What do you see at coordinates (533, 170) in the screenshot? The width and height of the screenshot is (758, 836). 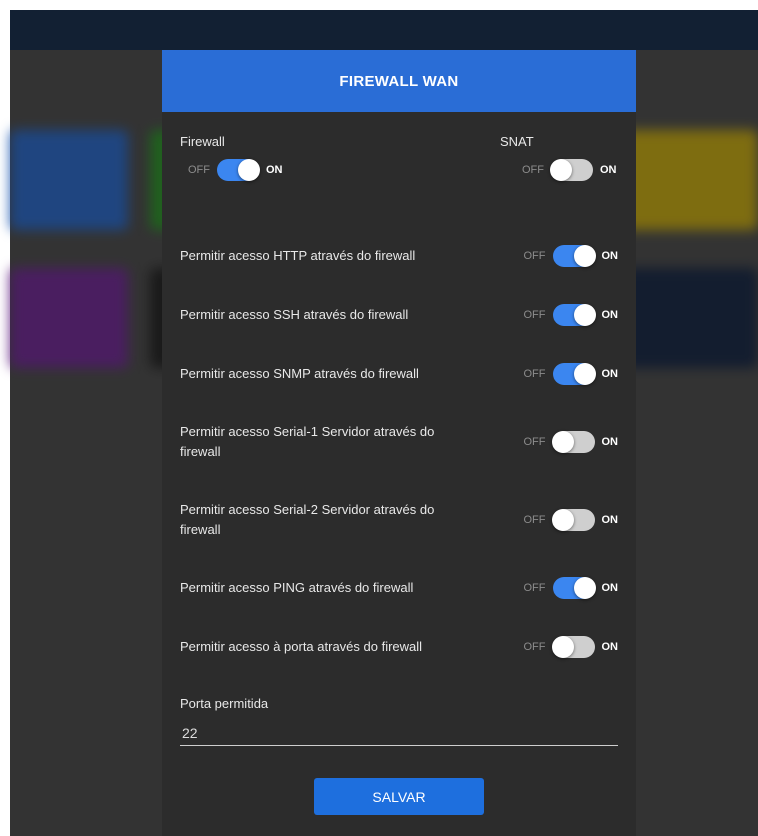 I see `snat-off-label: OFF` at bounding box center [533, 170].